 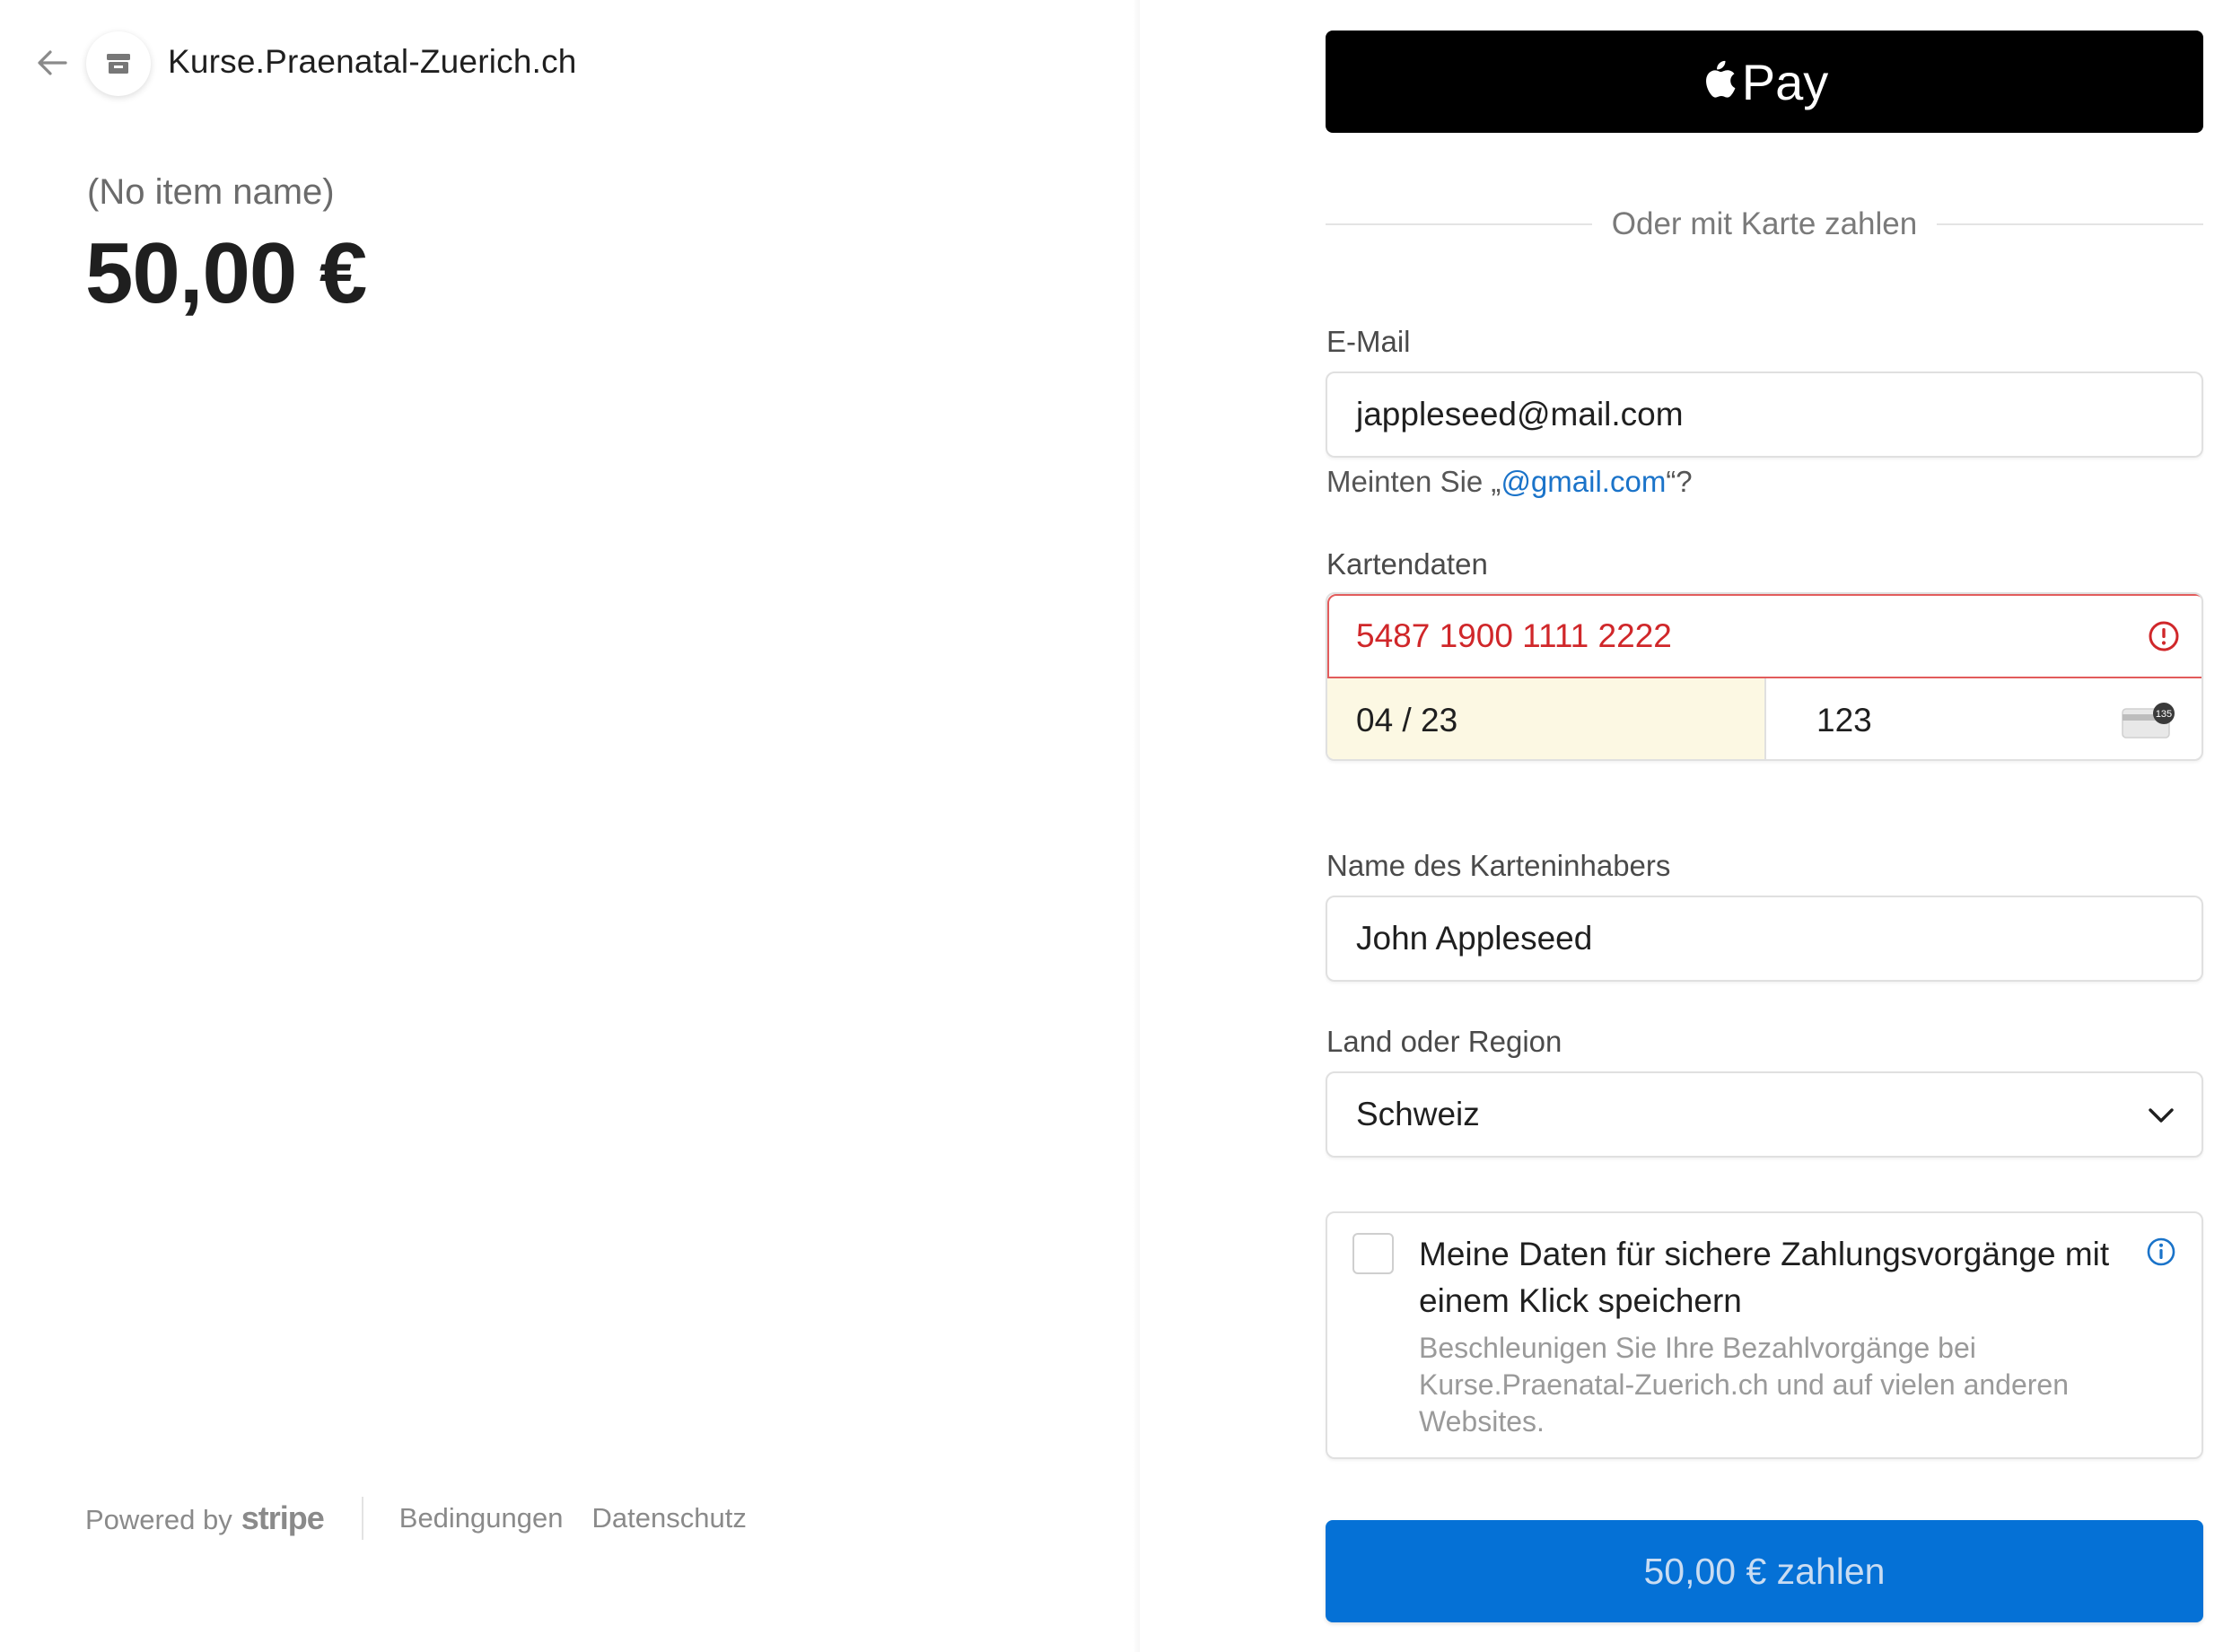 What do you see at coordinates (226, 273) in the screenshot?
I see `total-price: 50,00 €` at bounding box center [226, 273].